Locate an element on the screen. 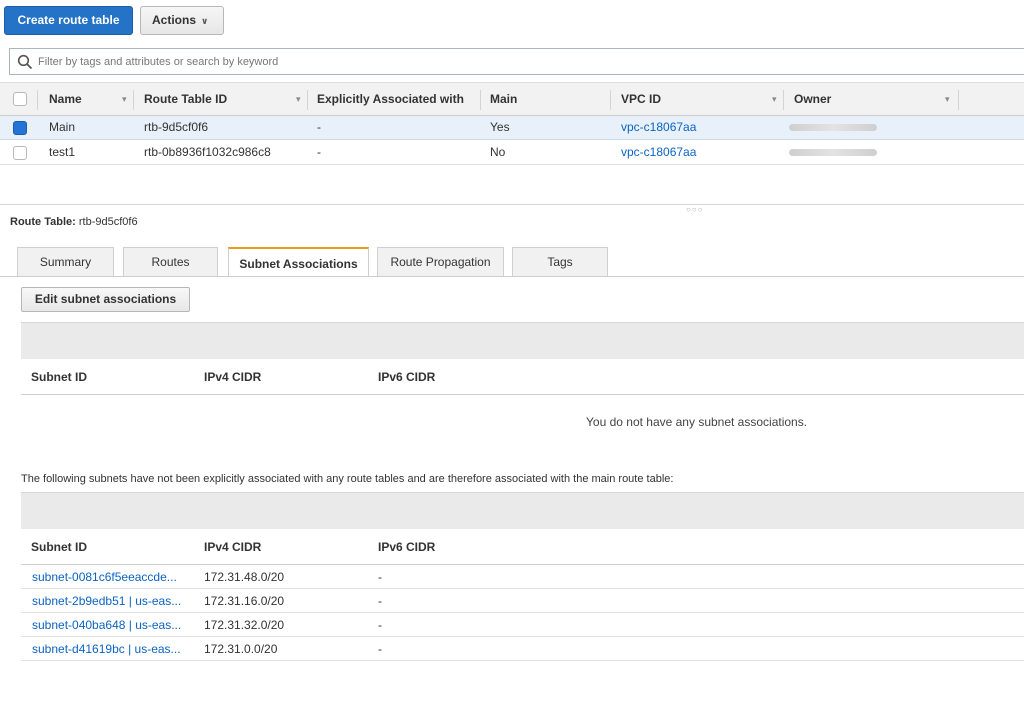  tab-routes: Routes is located at coordinates (170, 262).